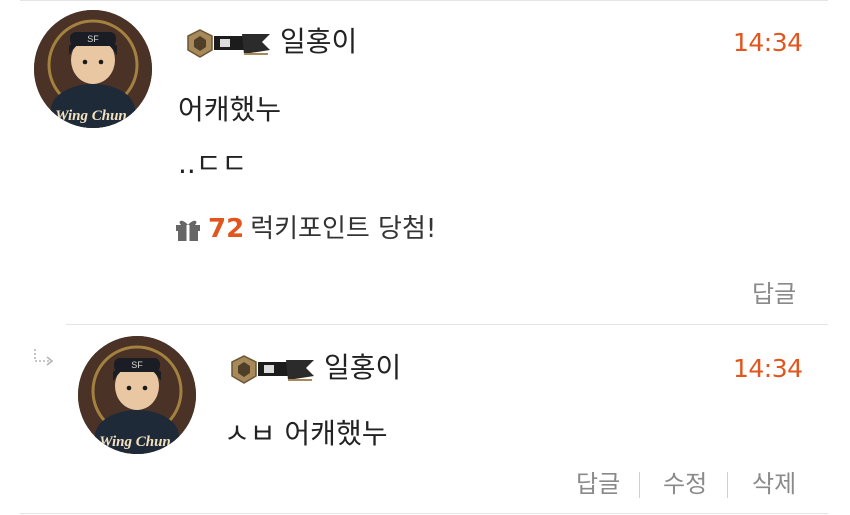 The image size is (850, 515). What do you see at coordinates (685, 484) in the screenshot?
I see `edit-button: 수정` at bounding box center [685, 484].